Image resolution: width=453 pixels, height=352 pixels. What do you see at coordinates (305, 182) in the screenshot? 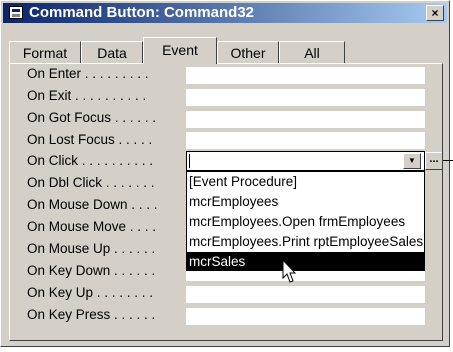
I see `option-event-procedure: [Event Procedure]` at bounding box center [305, 182].